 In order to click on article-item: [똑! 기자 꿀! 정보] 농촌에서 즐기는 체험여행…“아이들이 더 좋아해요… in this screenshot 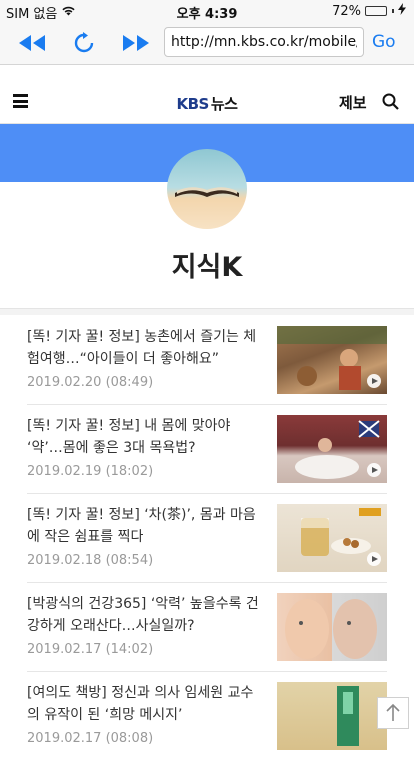, I will do `click(207, 370)`.